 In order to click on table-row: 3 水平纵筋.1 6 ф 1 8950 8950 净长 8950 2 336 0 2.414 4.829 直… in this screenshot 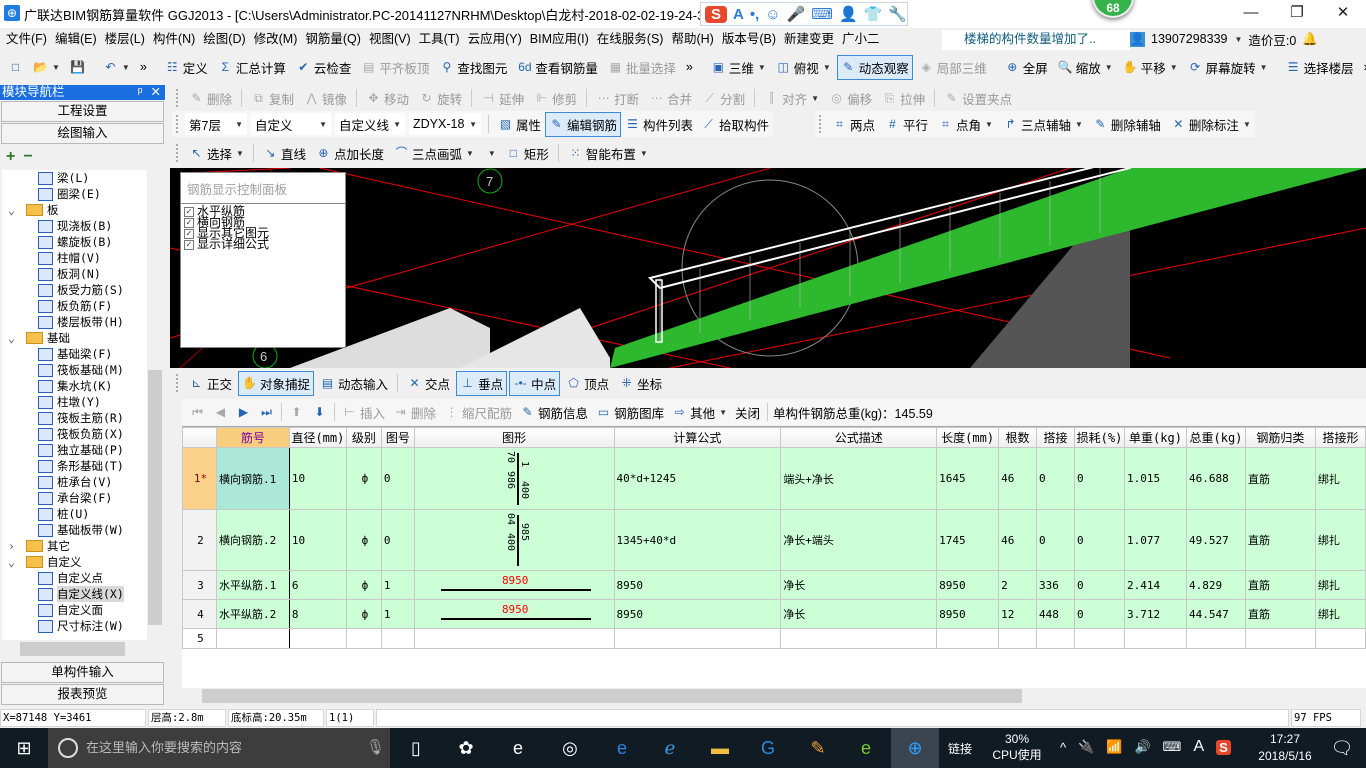, I will do `click(774, 585)`.